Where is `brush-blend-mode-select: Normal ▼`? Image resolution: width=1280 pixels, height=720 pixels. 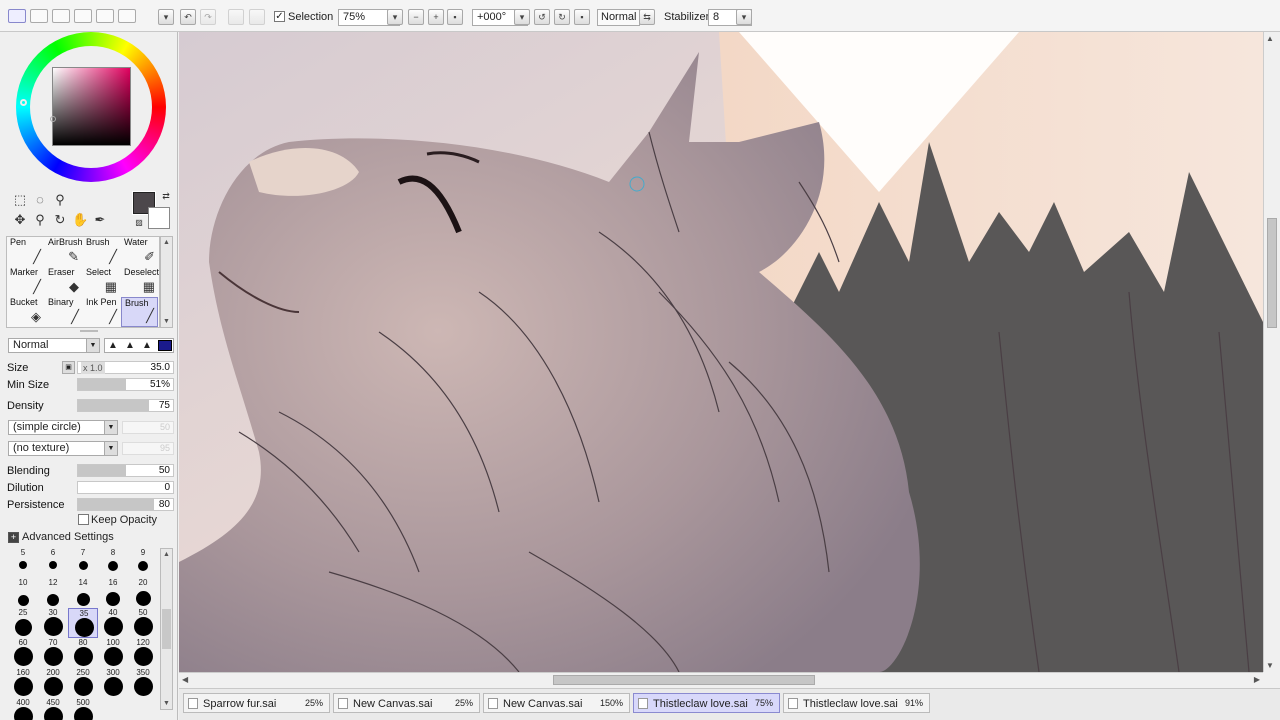
brush-blend-mode-select: Normal ▼ is located at coordinates (54, 345).